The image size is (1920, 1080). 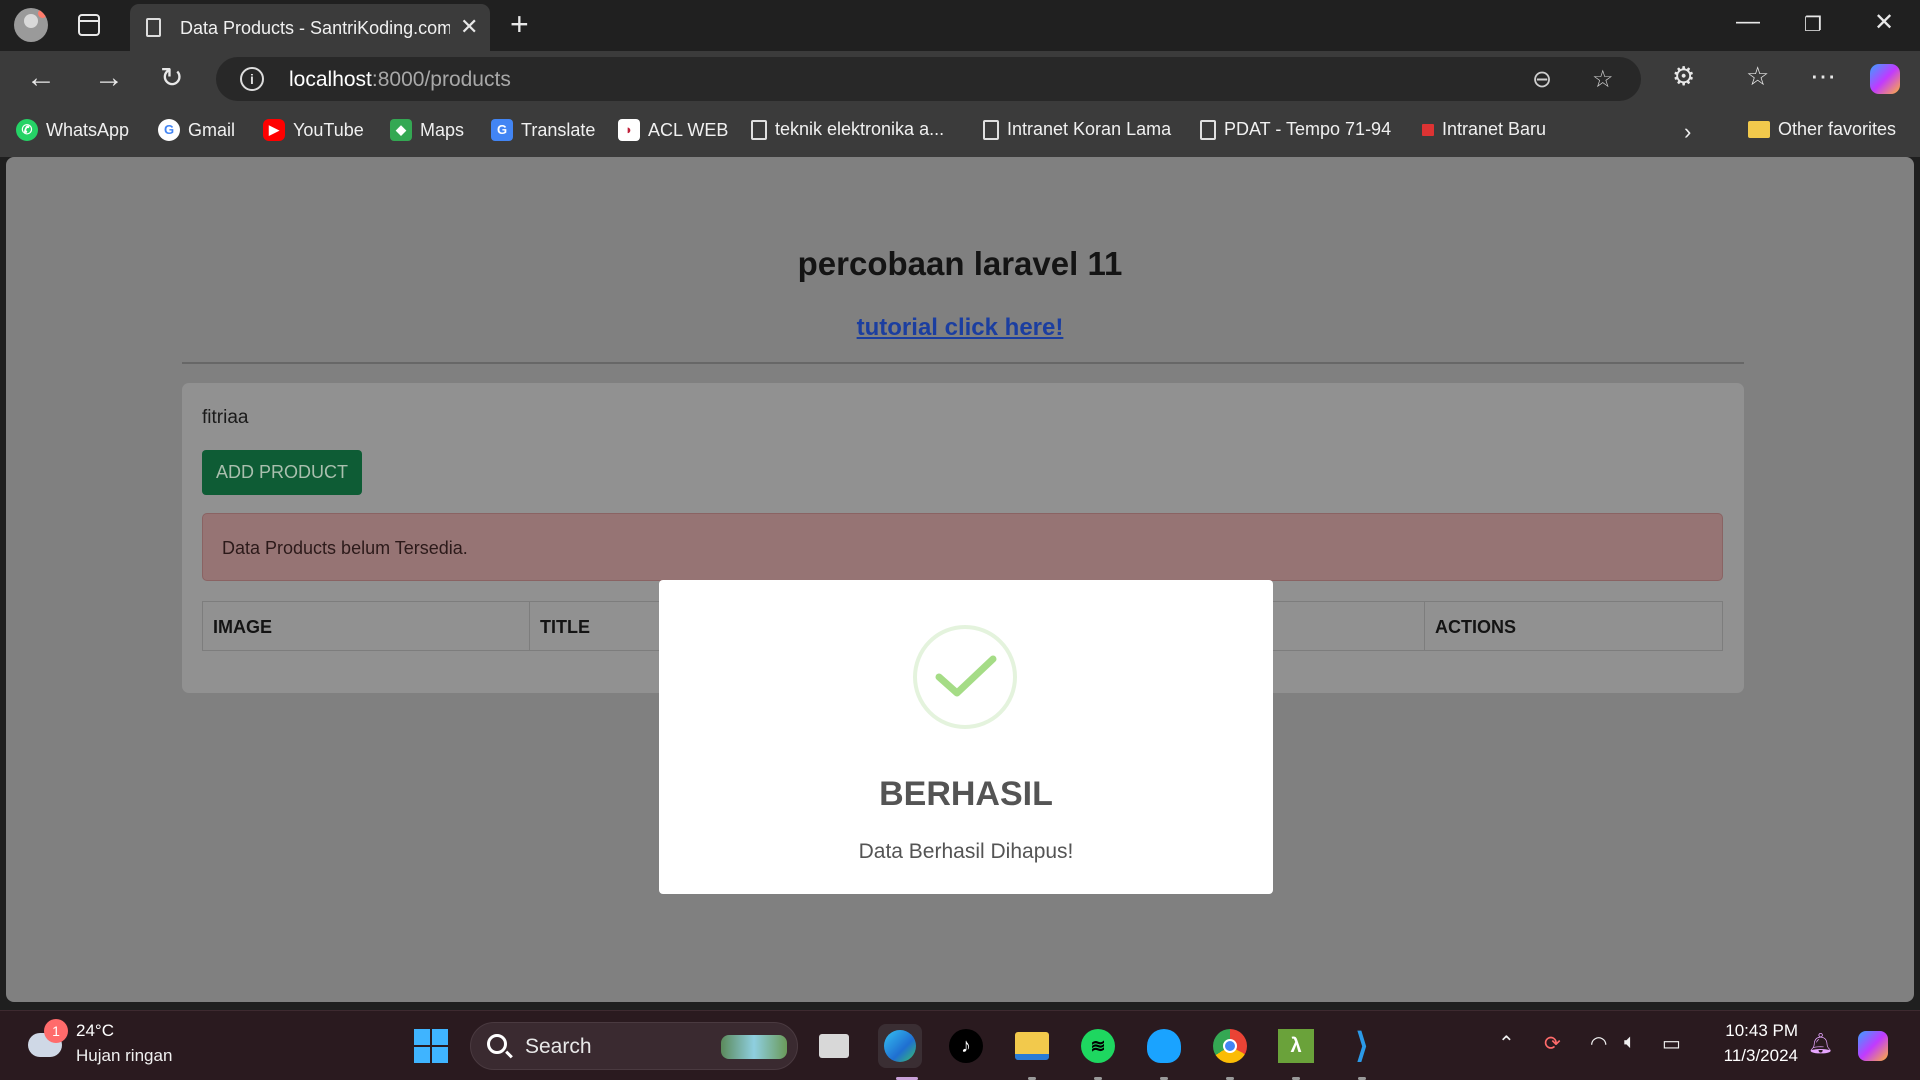 I want to click on weather-temperature: 24°C, so click(x=95, y=1031).